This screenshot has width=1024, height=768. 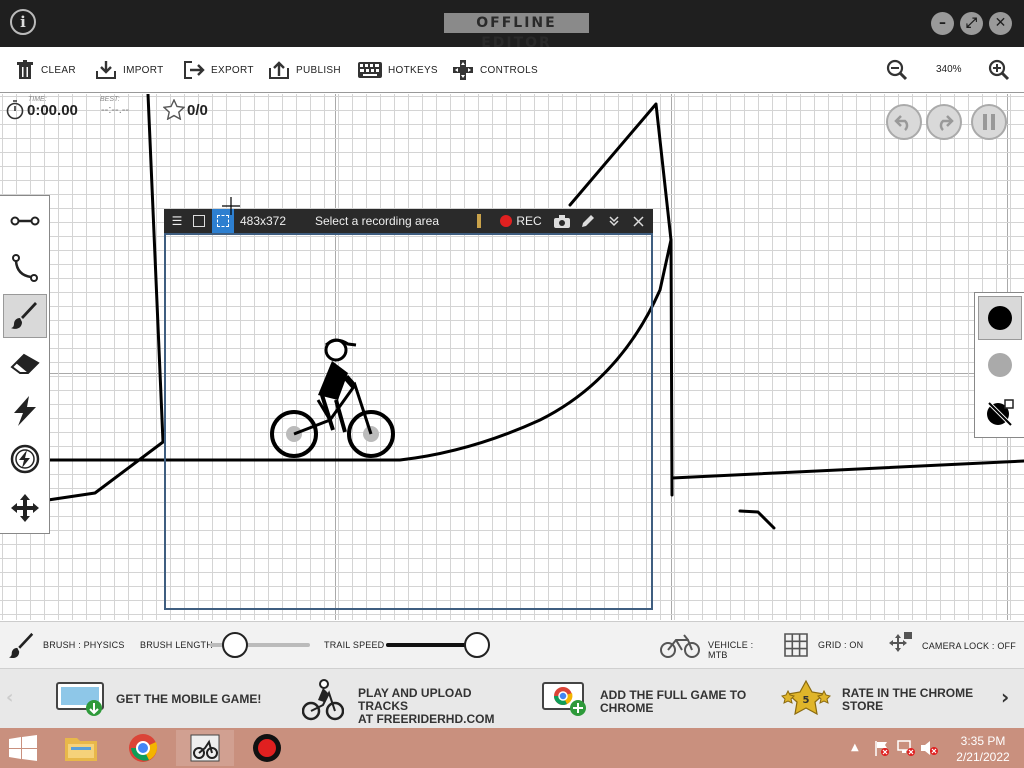 I want to click on rec-button: REC, so click(x=521, y=221).